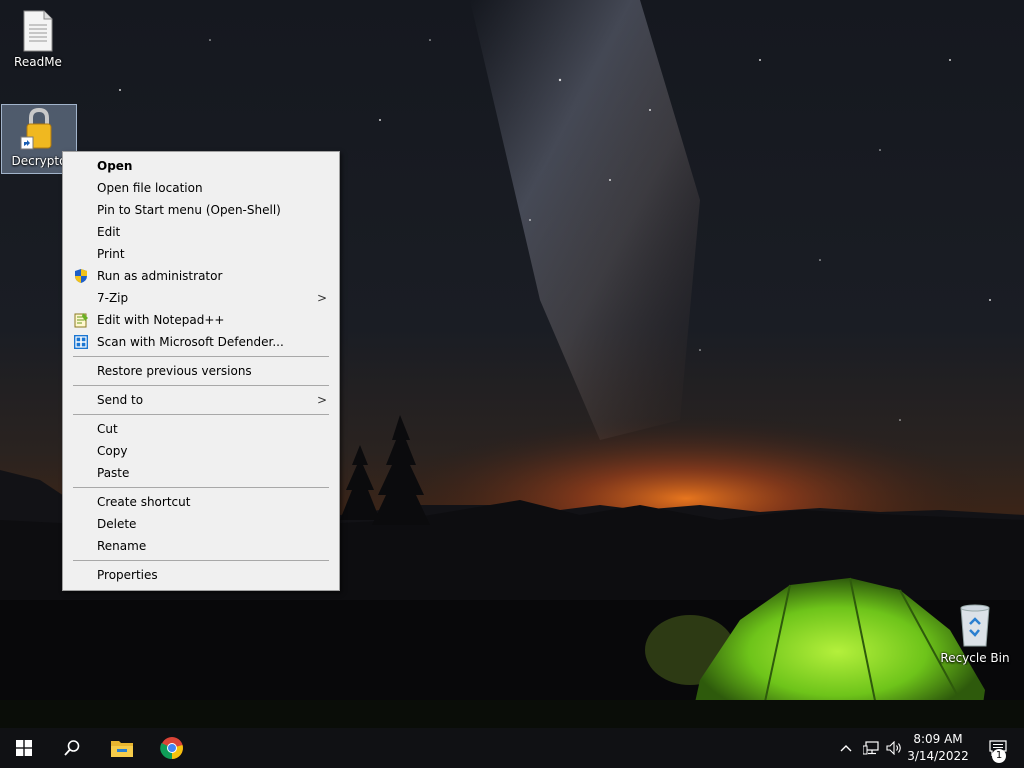 This screenshot has width=1024, height=768. Describe the element at coordinates (122, 546) in the screenshot. I see `menu-item-label: Rename` at that location.